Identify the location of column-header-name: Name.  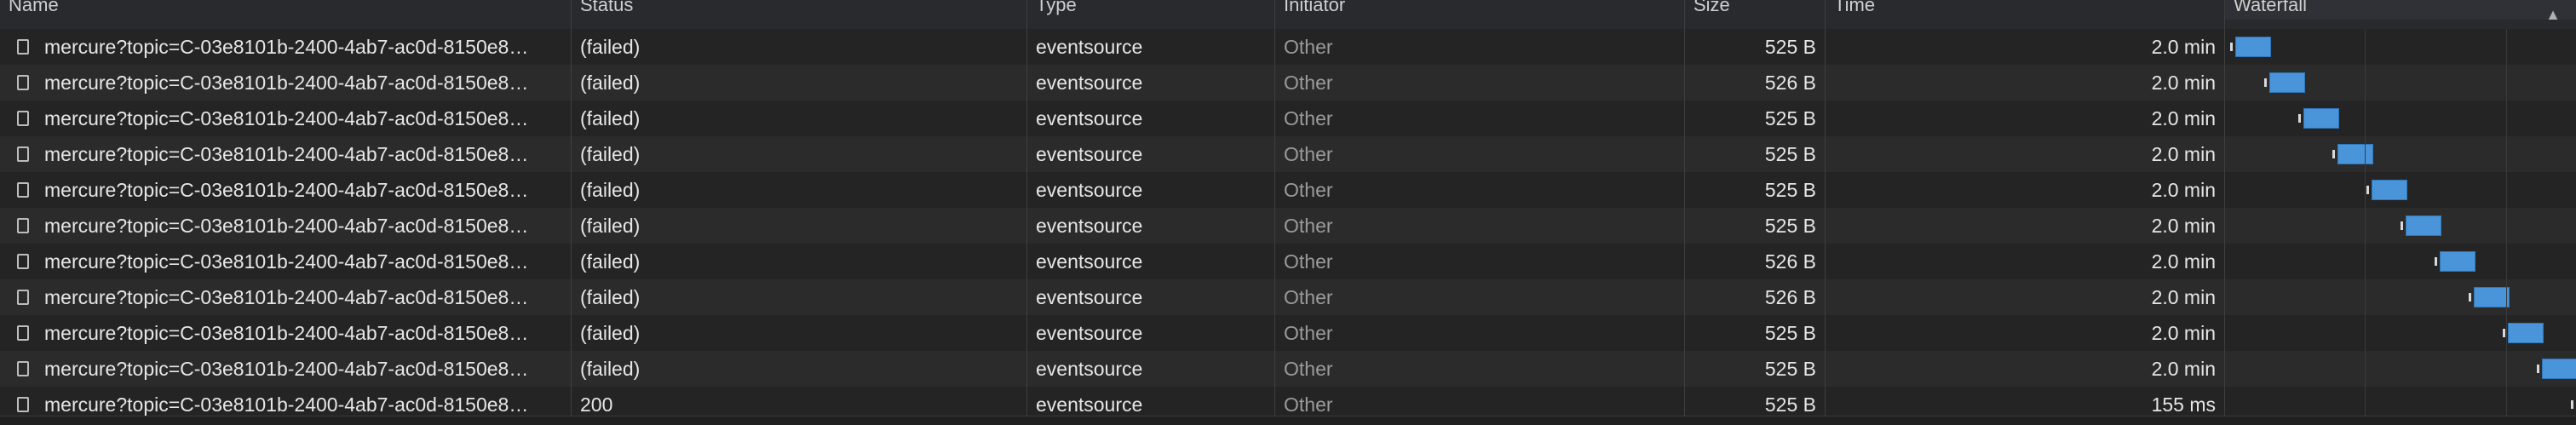
(285, 10).